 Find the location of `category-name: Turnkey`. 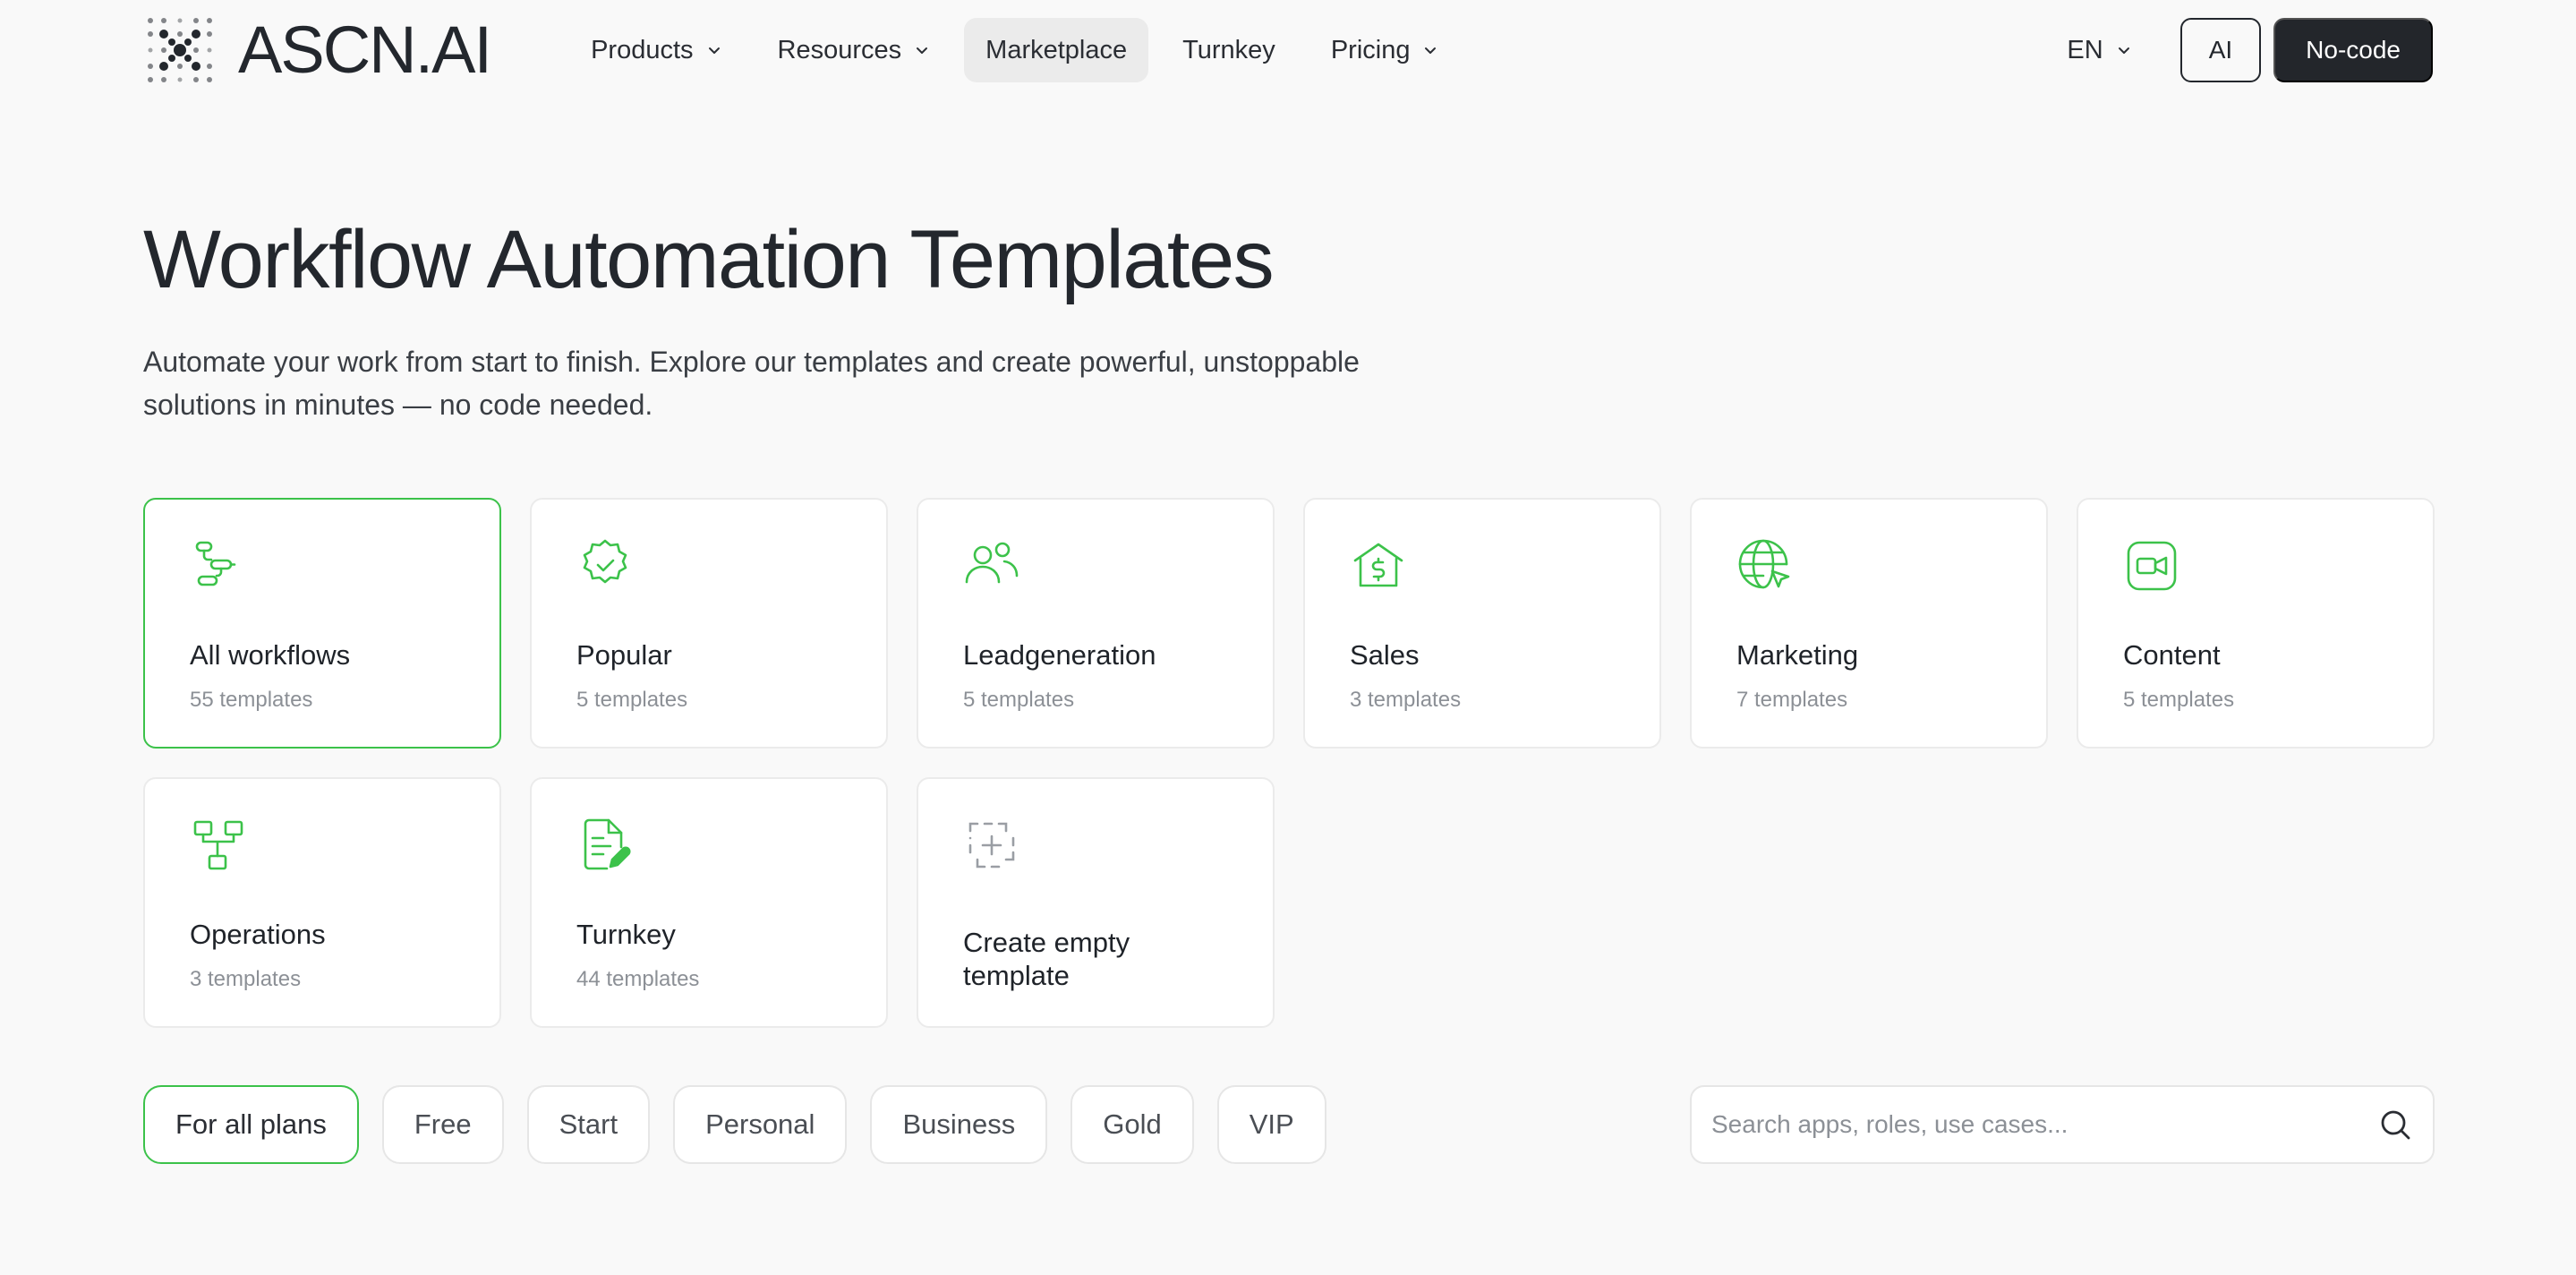

category-name: Turnkey is located at coordinates (626, 934).